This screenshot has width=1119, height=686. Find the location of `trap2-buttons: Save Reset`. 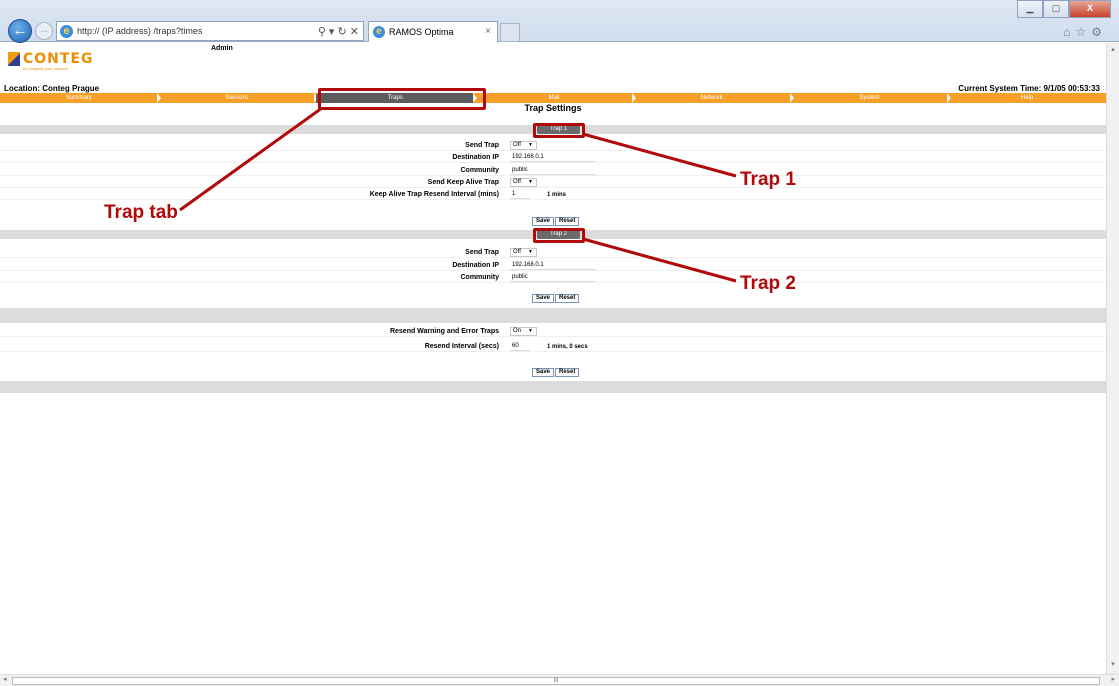

trap2-buttons: Save Reset is located at coordinates (556, 298).